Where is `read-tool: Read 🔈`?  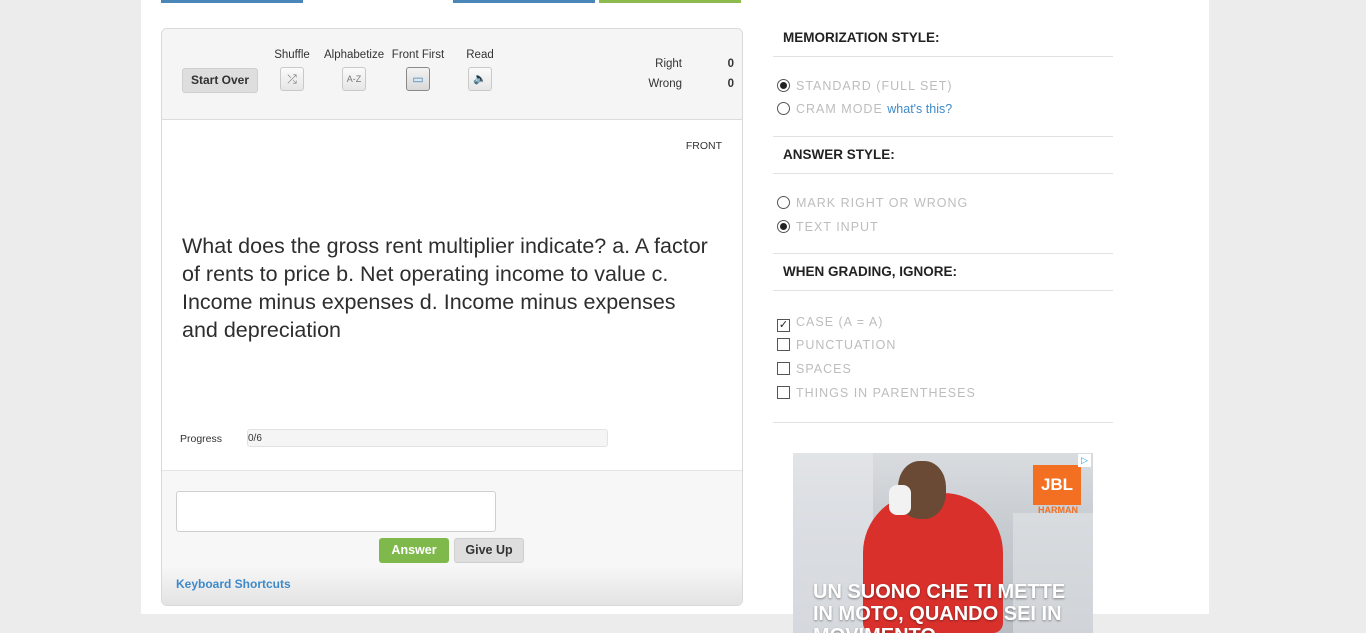
read-tool: Read 🔈 is located at coordinates (480, 70).